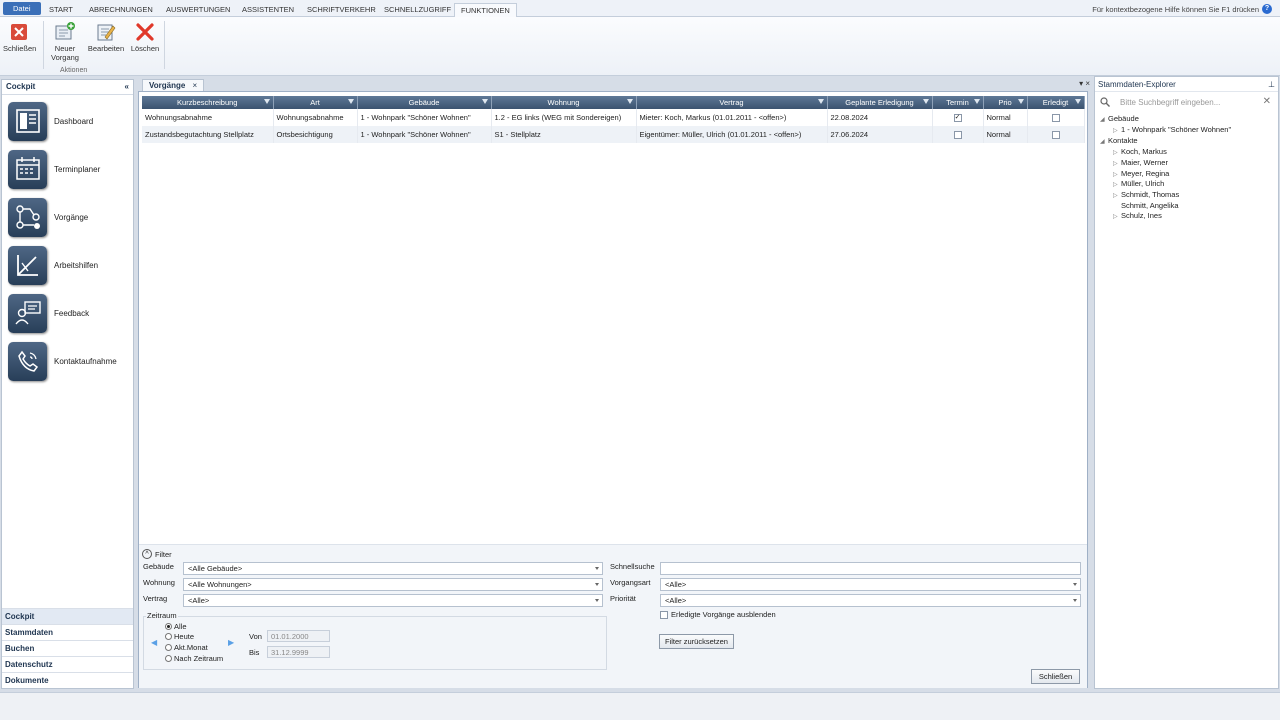 This screenshot has width=1280, height=720. What do you see at coordinates (1005, 102) in the screenshot?
I see `col-header-prio: Prio` at bounding box center [1005, 102].